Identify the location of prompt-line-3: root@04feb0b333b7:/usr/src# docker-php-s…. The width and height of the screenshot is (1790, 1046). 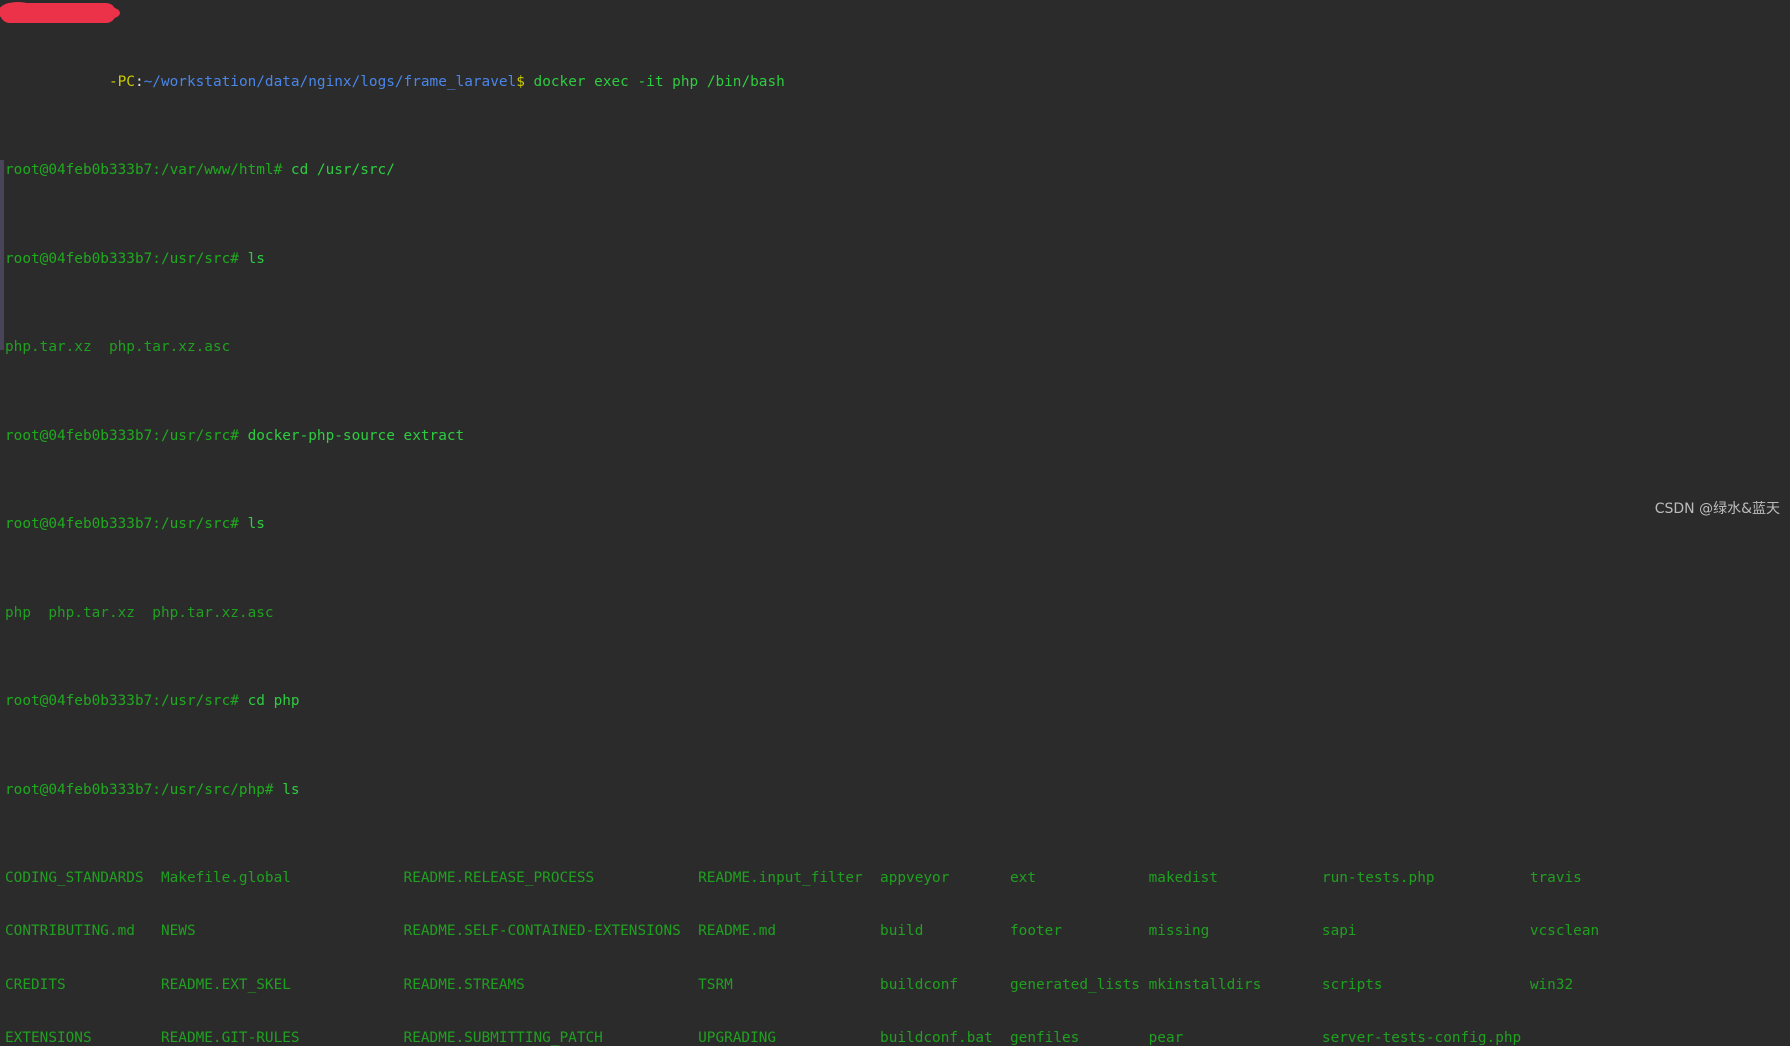
(897, 437).